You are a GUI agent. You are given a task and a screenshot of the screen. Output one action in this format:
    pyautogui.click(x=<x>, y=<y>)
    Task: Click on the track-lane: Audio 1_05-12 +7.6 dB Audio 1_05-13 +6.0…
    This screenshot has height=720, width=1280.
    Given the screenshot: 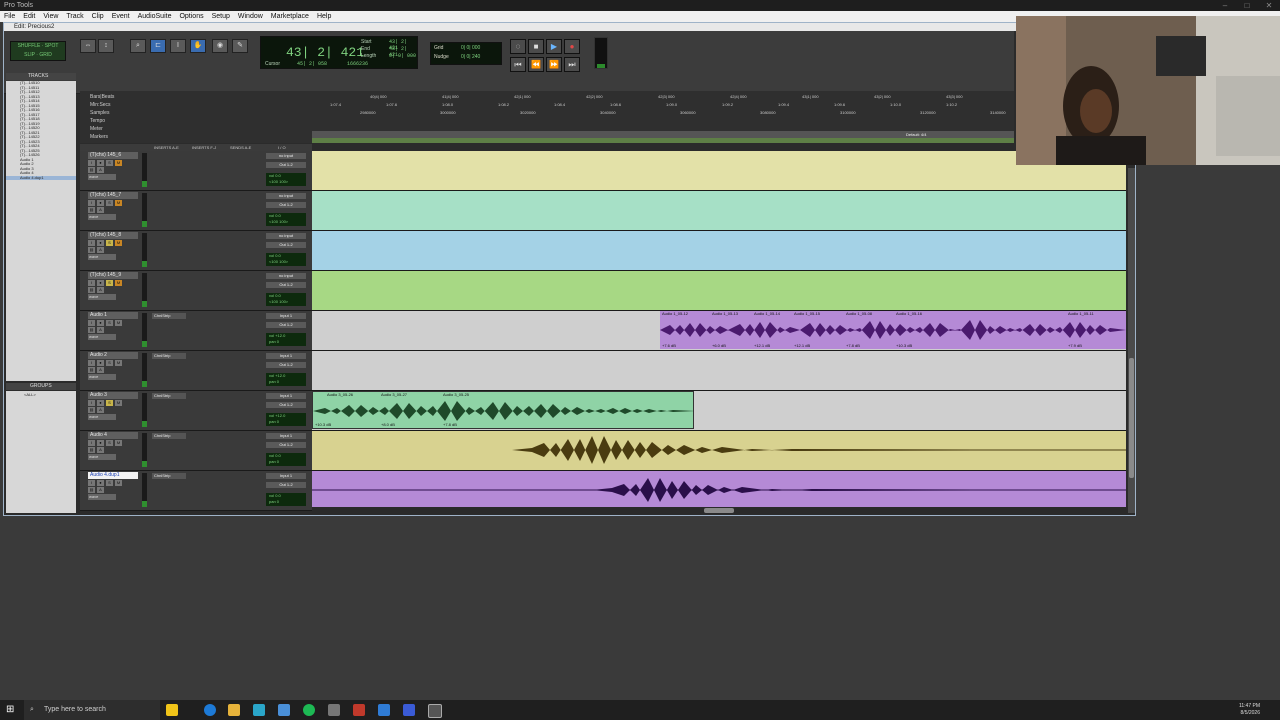 What is the action you would take?
    pyautogui.click(x=719, y=330)
    